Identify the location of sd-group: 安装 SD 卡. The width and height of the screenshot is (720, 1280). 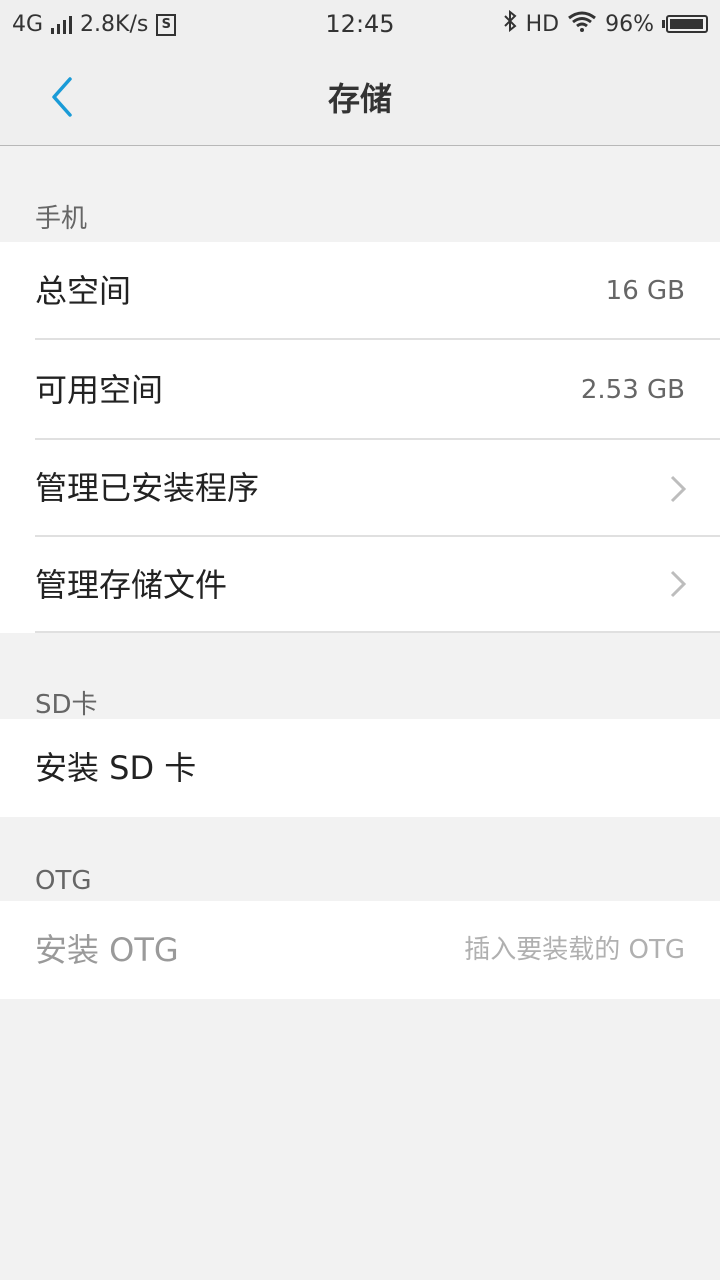
(360, 768).